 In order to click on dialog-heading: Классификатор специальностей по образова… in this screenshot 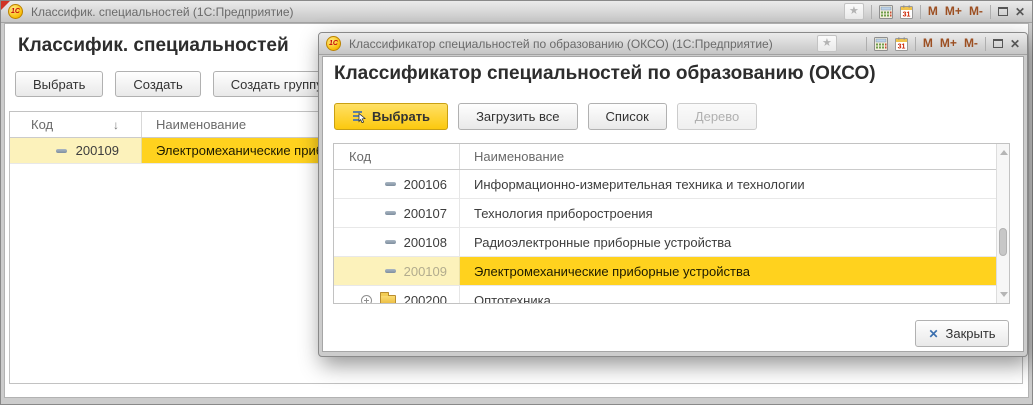, I will do `click(605, 73)`.